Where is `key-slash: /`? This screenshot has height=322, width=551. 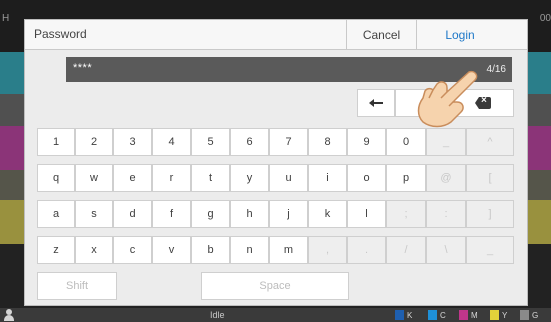
key-slash: / is located at coordinates (406, 250).